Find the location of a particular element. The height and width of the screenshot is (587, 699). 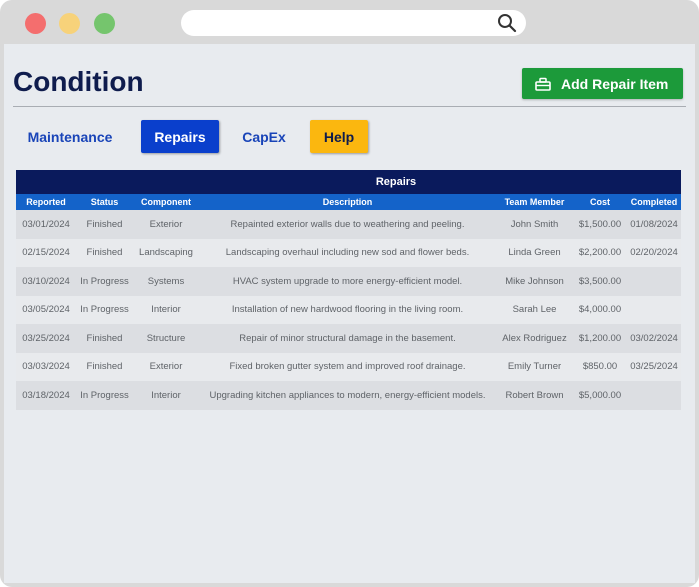

cell-cost: $2,200.00 is located at coordinates (600, 252).